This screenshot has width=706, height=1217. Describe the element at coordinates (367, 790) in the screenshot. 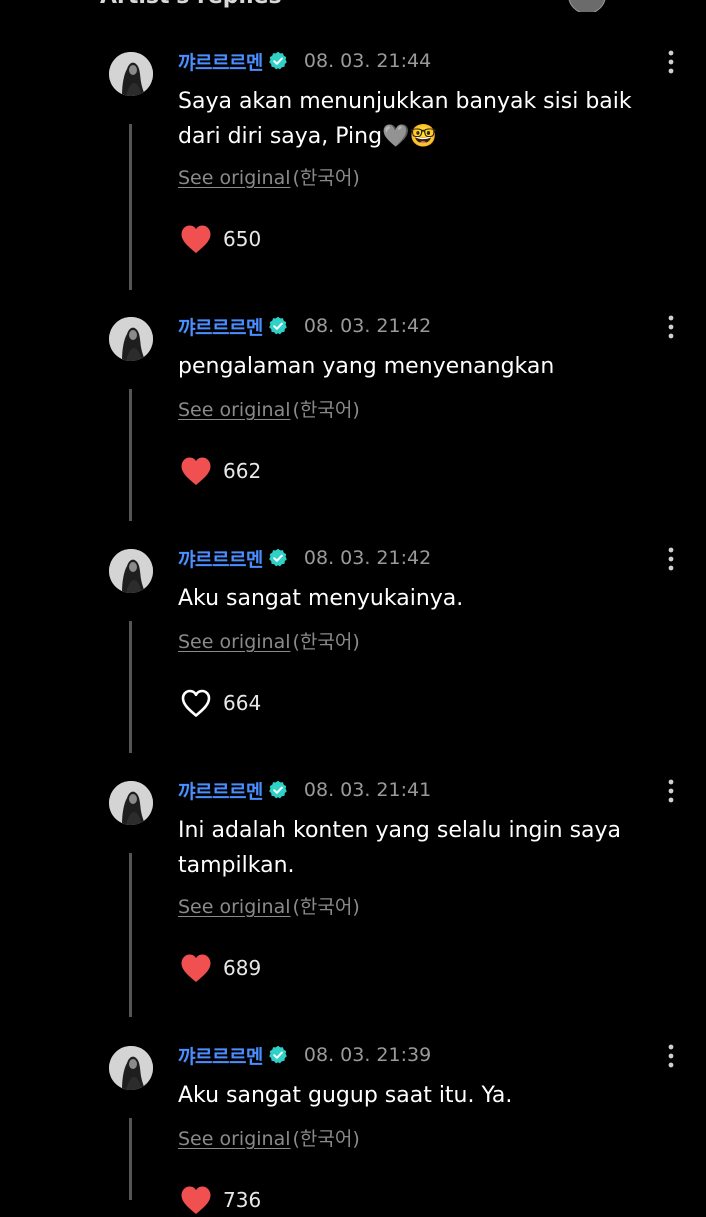

I see `timestamp: 08. 03. 21:41` at that location.